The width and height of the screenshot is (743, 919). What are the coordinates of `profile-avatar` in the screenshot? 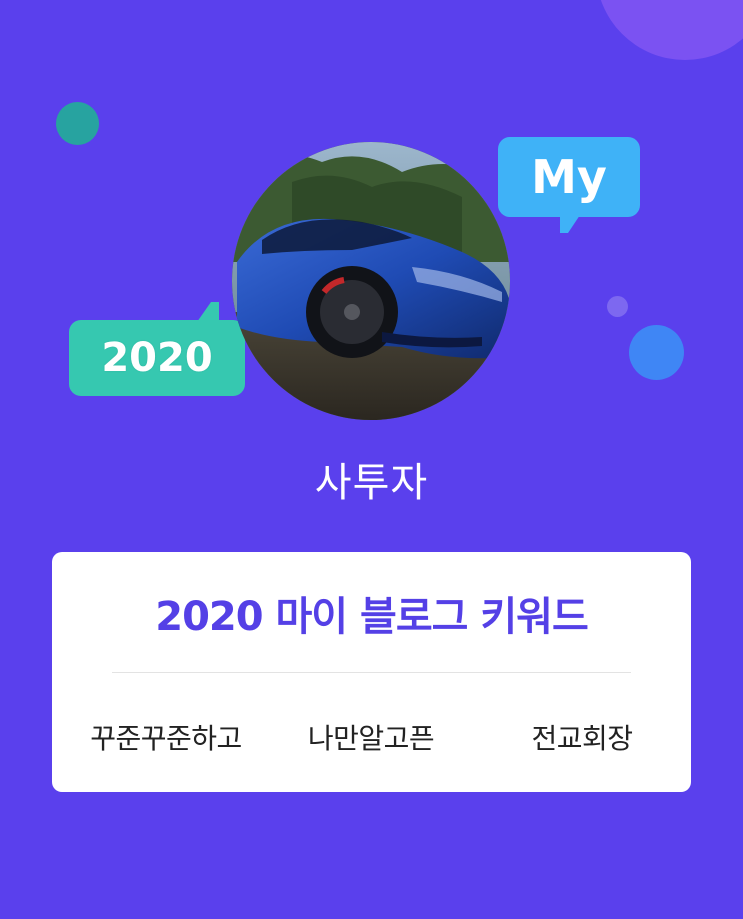 It's located at (371, 281).